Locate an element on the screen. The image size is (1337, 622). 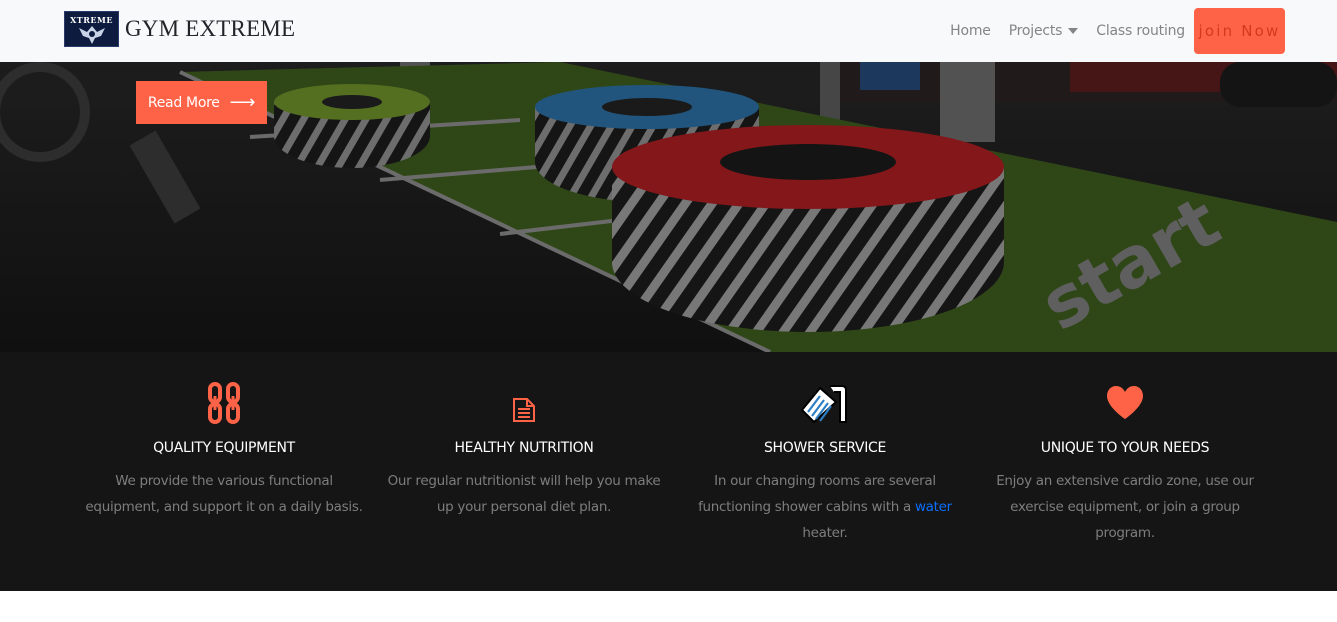
nav-projects-dropdown: Projects is located at coordinates (1044, 31).